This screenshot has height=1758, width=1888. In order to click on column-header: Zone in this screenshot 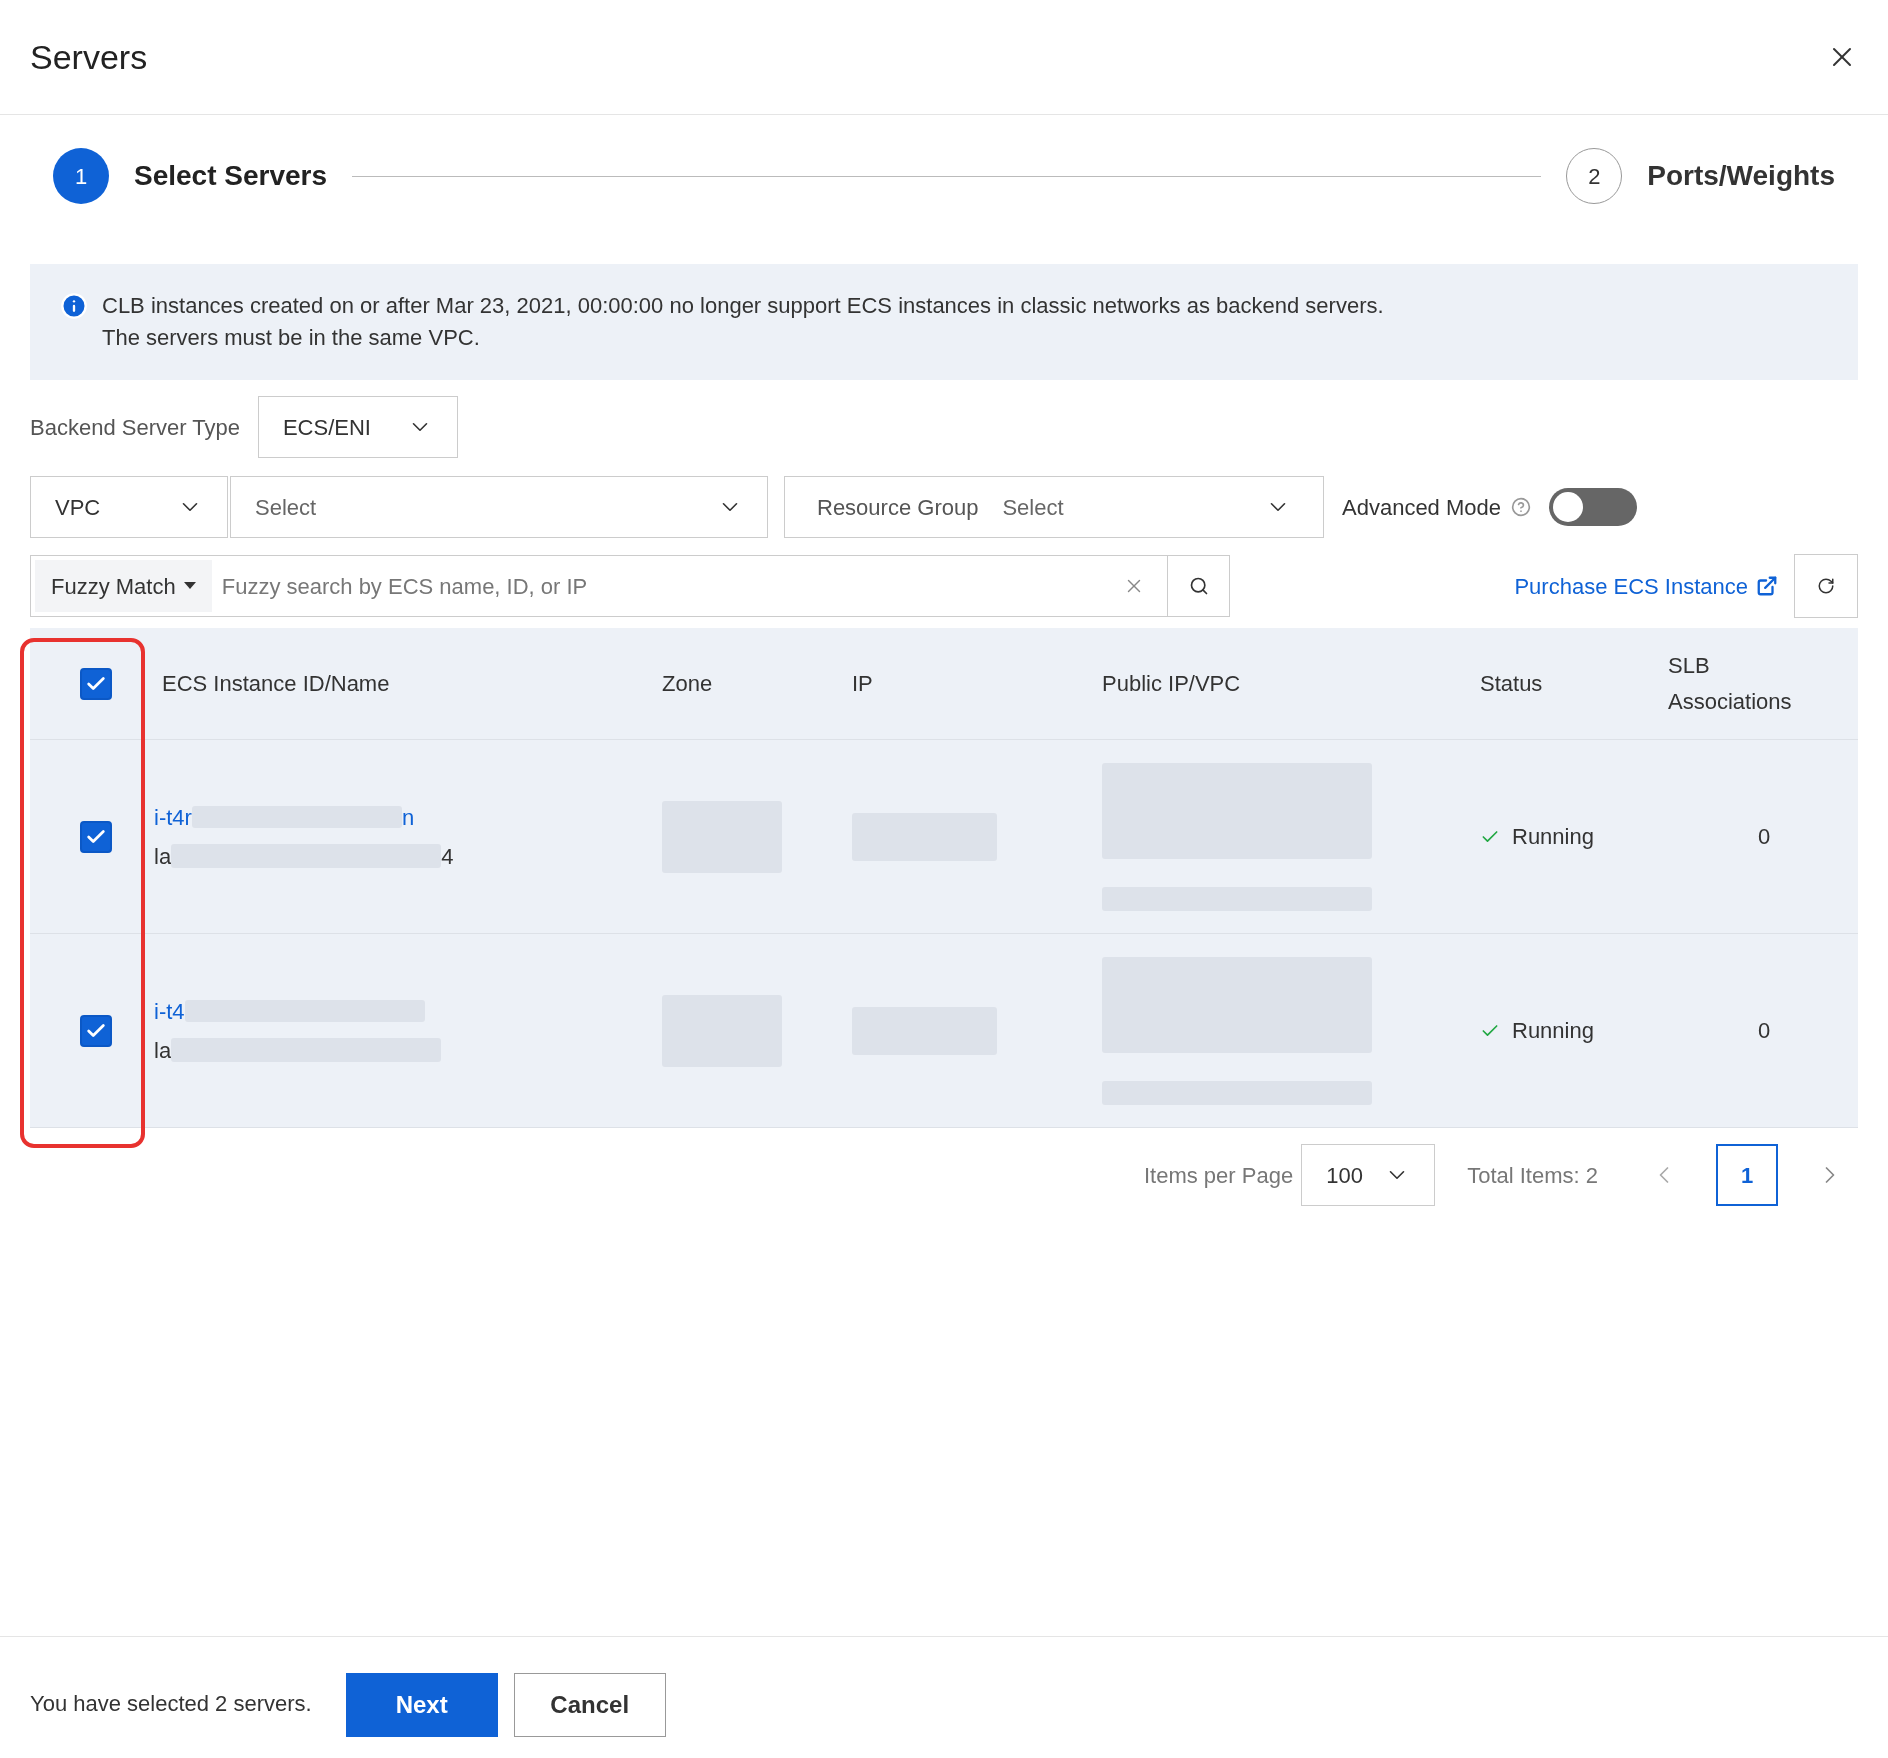, I will do `click(688, 684)`.